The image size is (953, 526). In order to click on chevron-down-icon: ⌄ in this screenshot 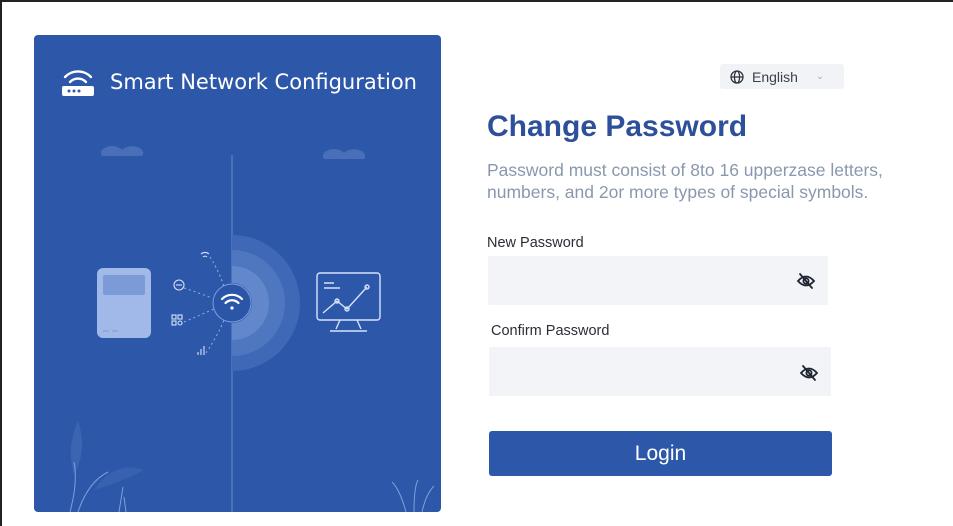, I will do `click(820, 76)`.